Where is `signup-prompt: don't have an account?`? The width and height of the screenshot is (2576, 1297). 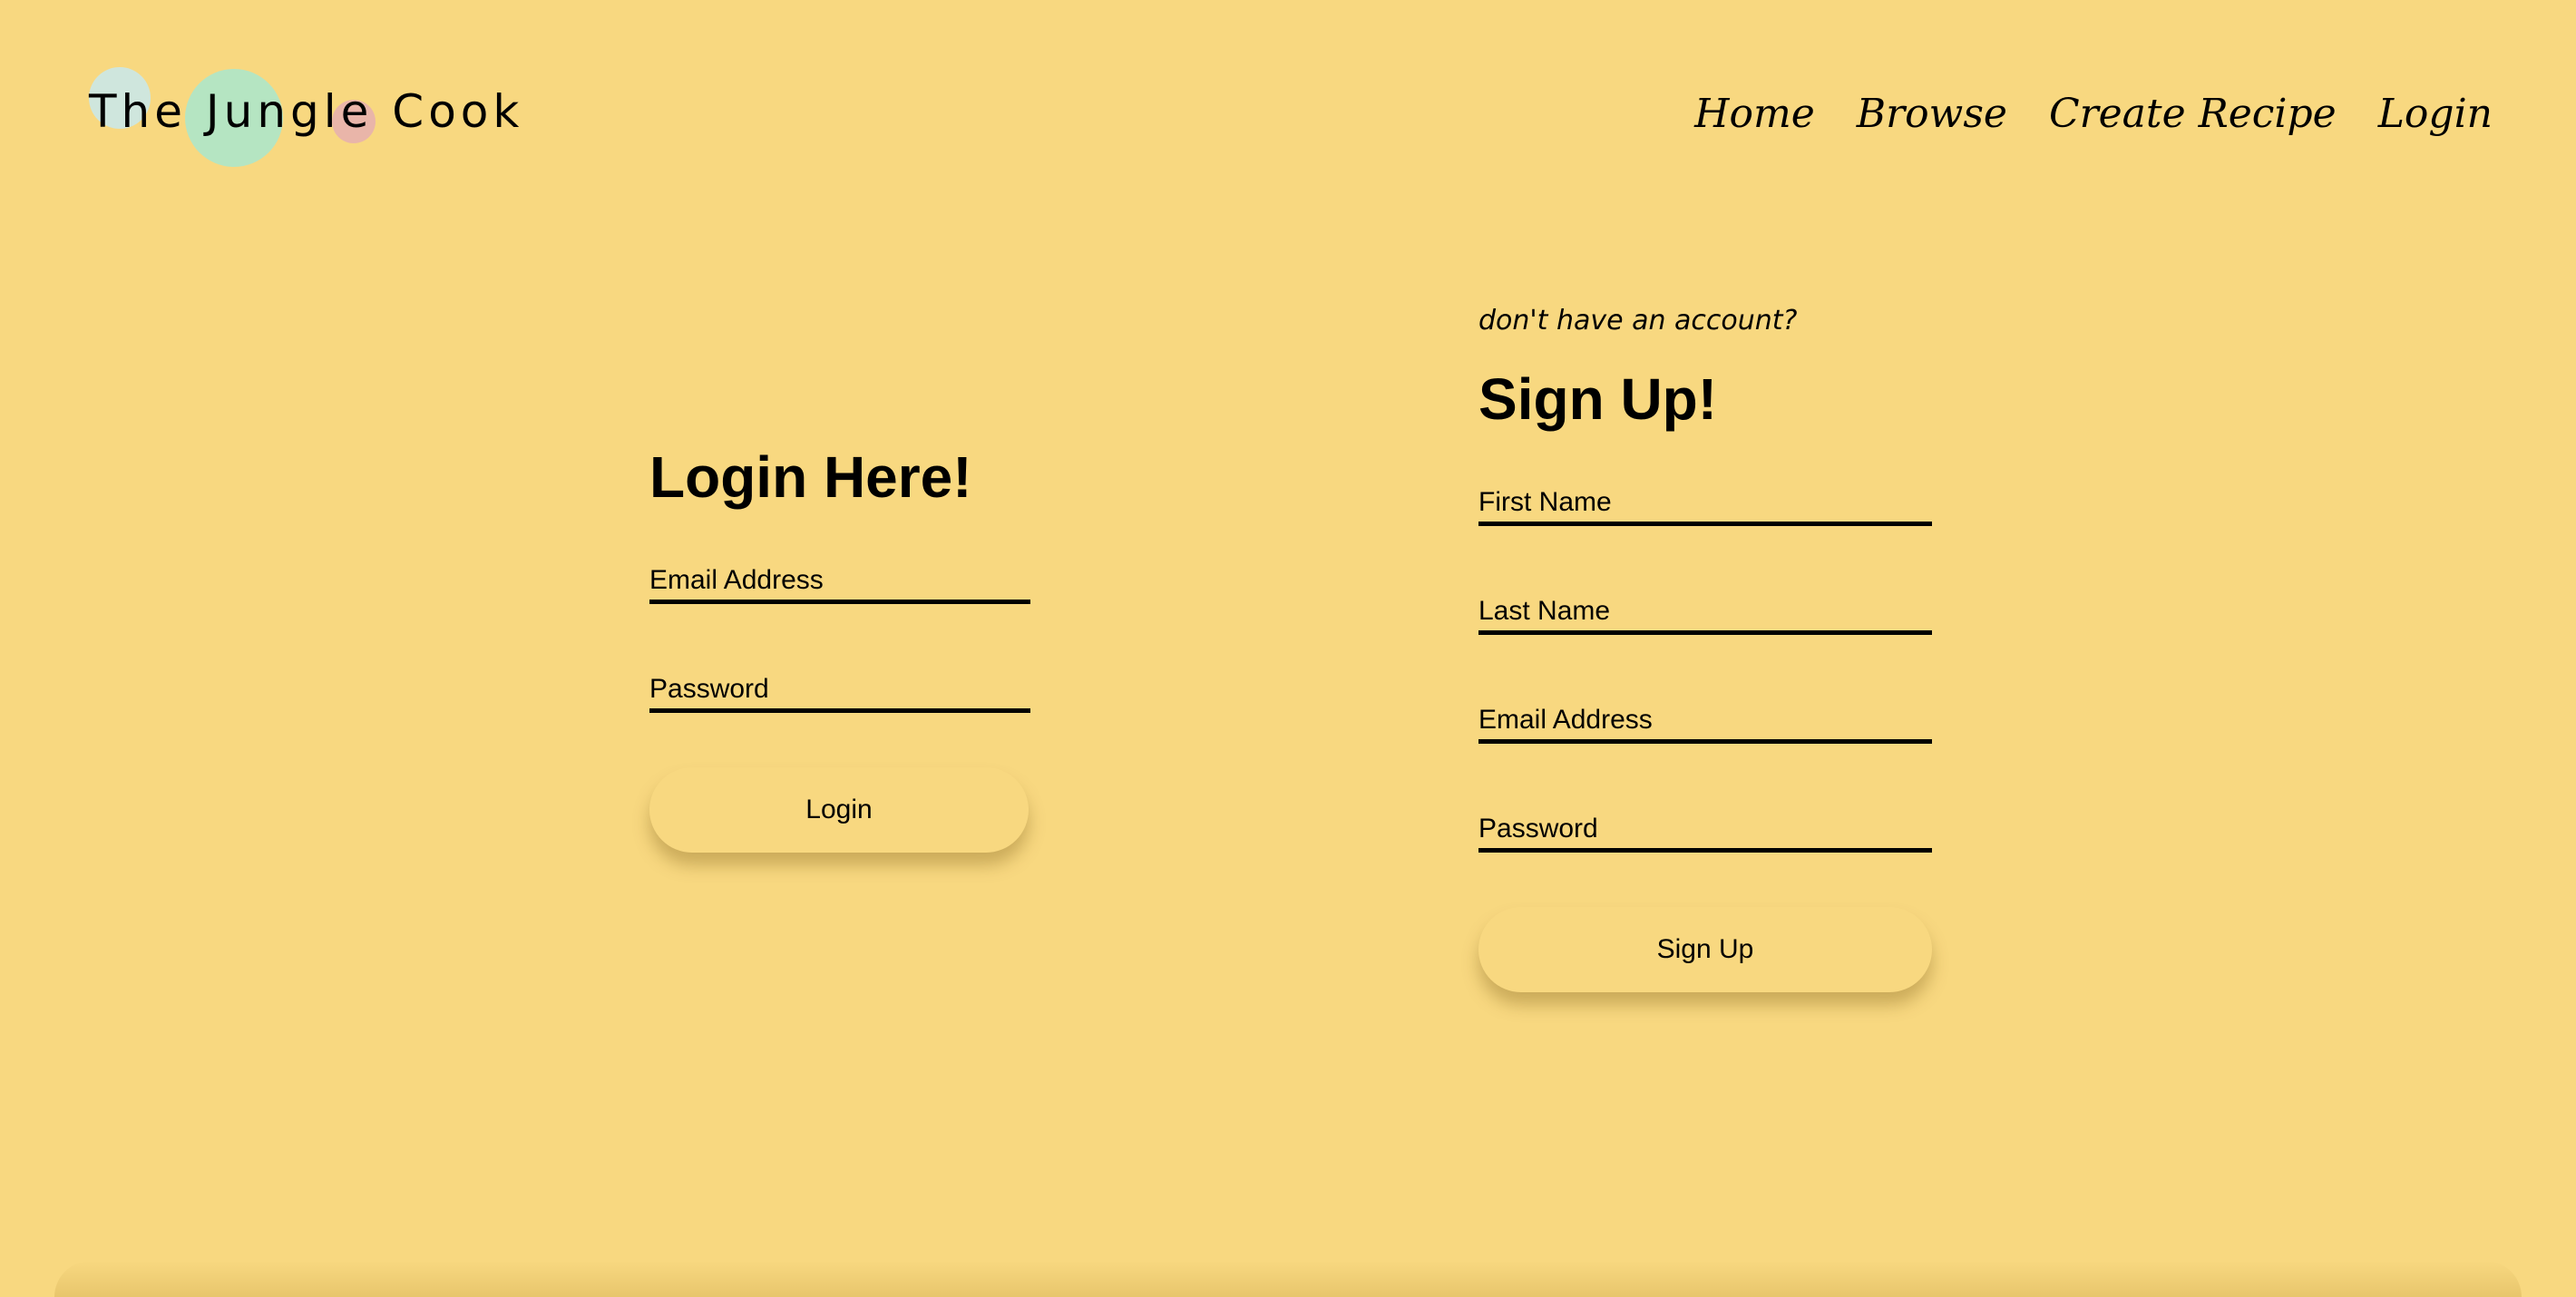 signup-prompt: don't have an account? is located at coordinates (1638, 321).